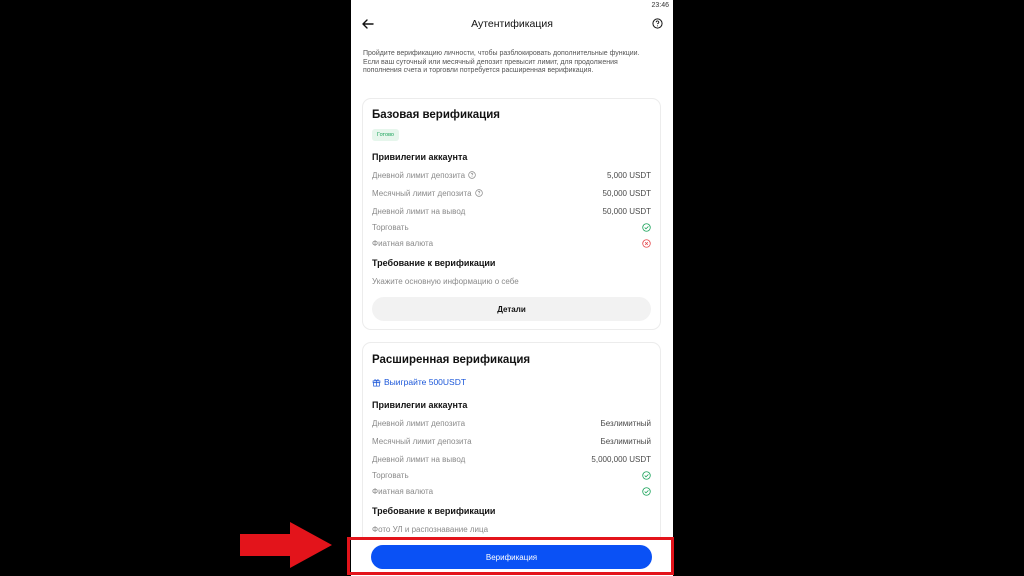 The height and width of the screenshot is (576, 1024). What do you see at coordinates (385, 135) in the screenshot?
I see `status-badge: Готово` at bounding box center [385, 135].